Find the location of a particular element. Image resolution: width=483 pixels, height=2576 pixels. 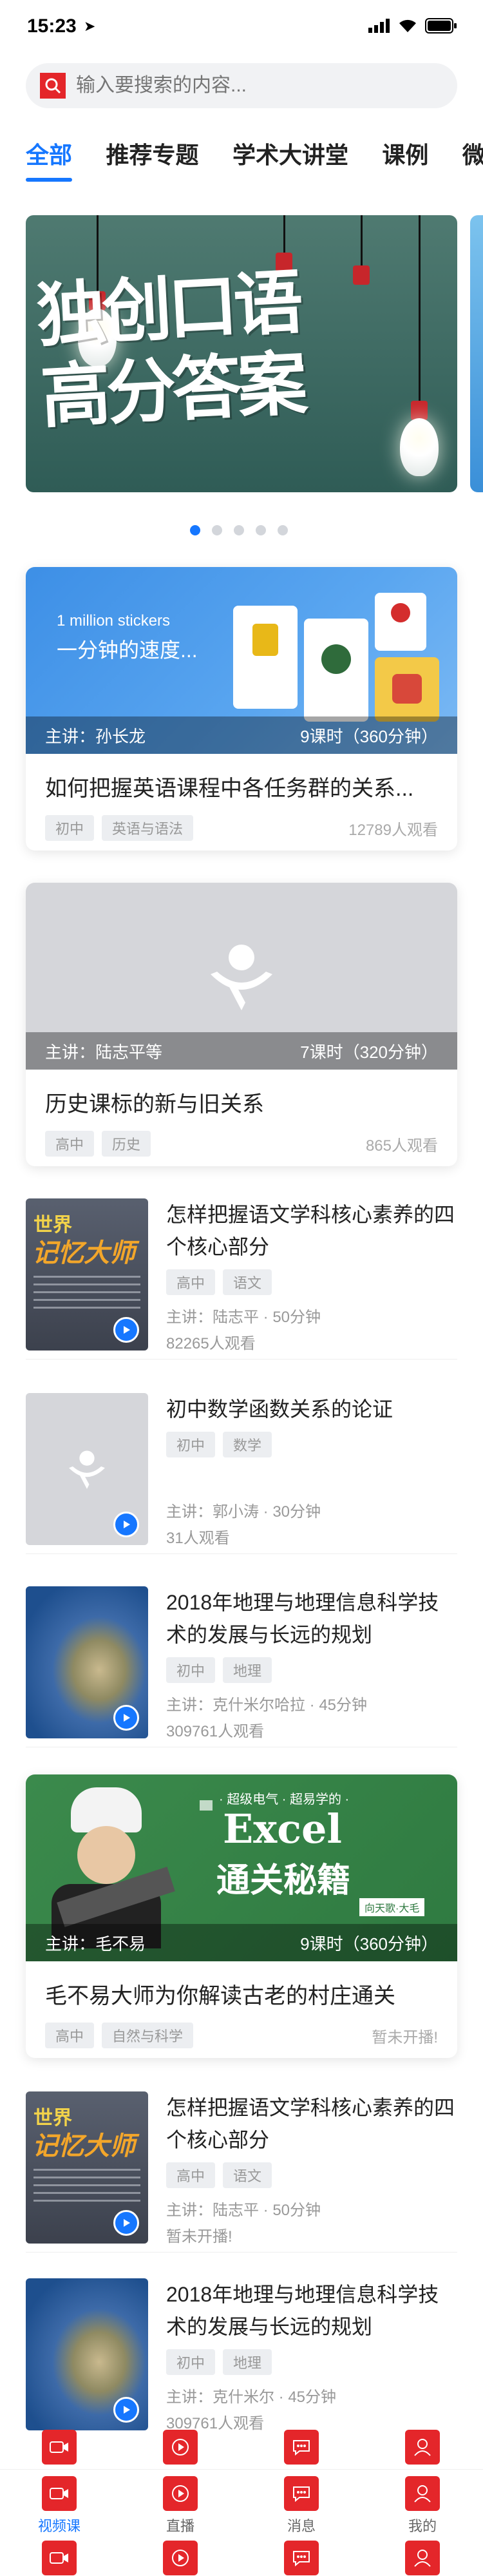

tabbar-item-profile: 我的 is located at coordinates (422, 2503).